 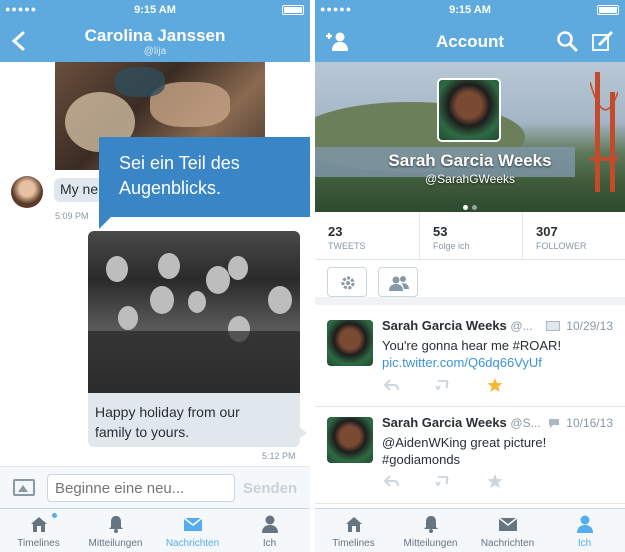 What do you see at coordinates (589, 423) in the screenshot?
I see `tweet-date: 10/16/13` at bounding box center [589, 423].